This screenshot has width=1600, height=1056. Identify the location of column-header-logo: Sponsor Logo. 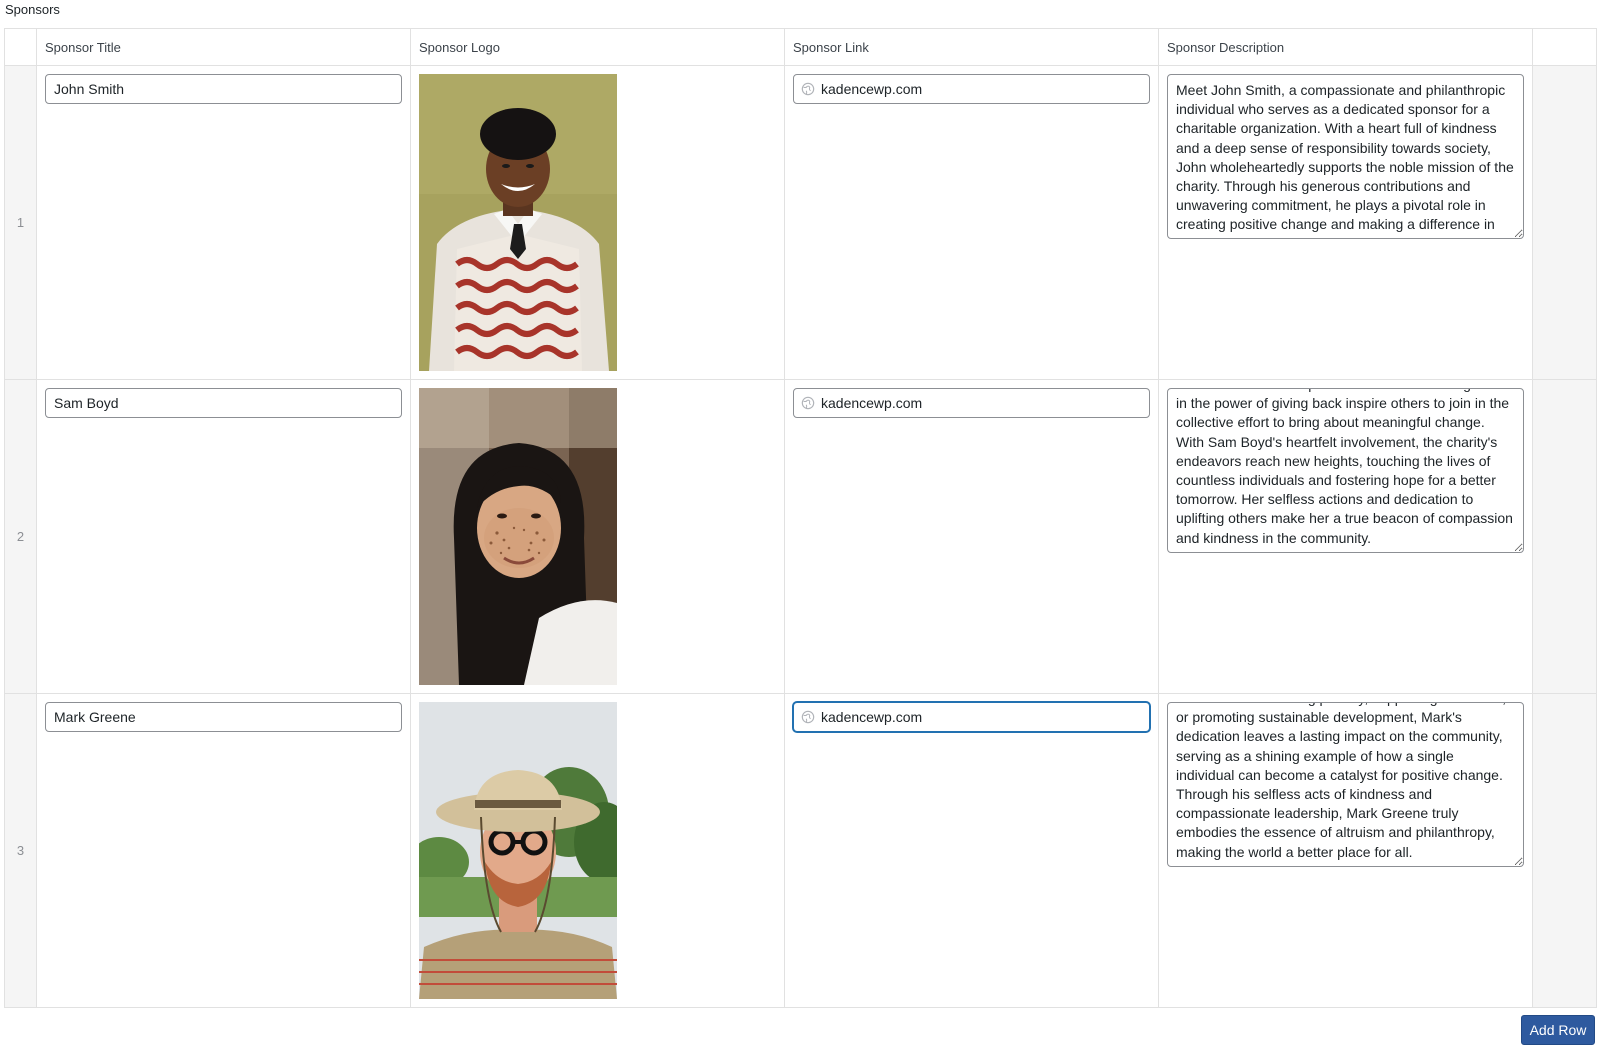
(597, 47).